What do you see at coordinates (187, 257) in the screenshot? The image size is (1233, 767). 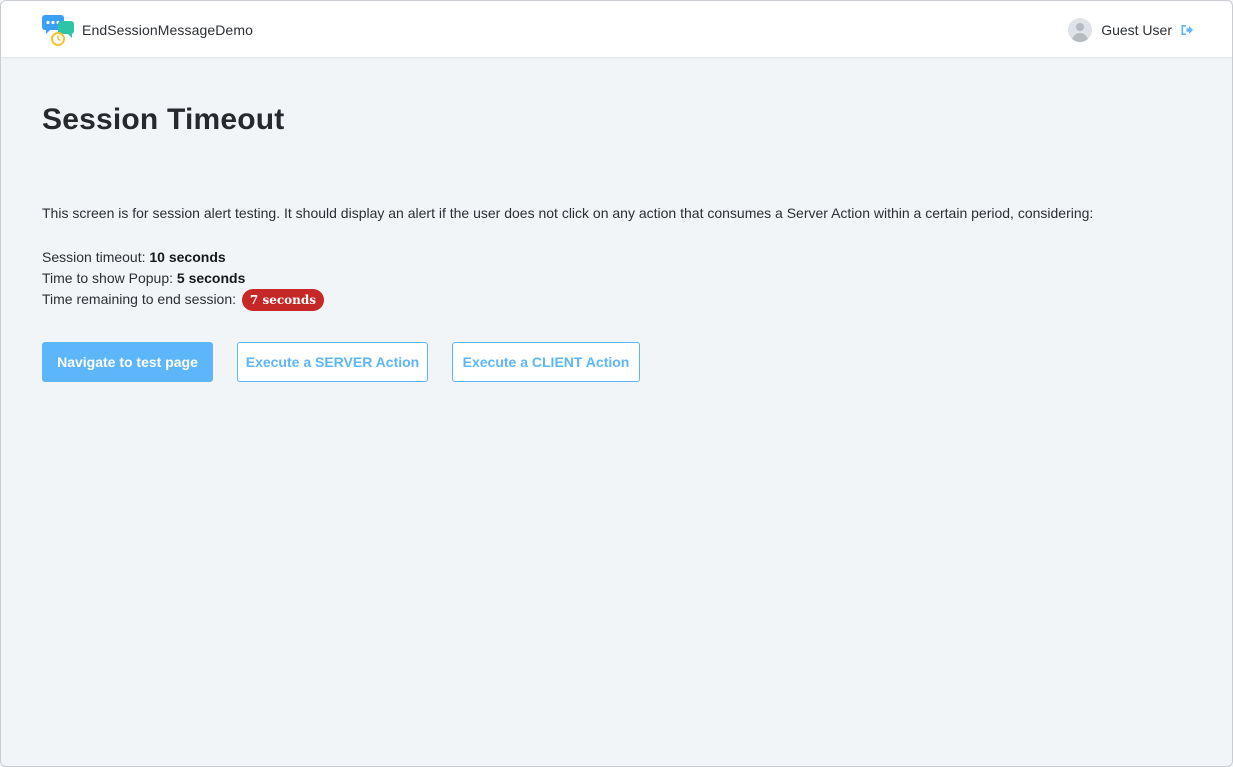 I see `session-timeout-value: 10 seconds` at bounding box center [187, 257].